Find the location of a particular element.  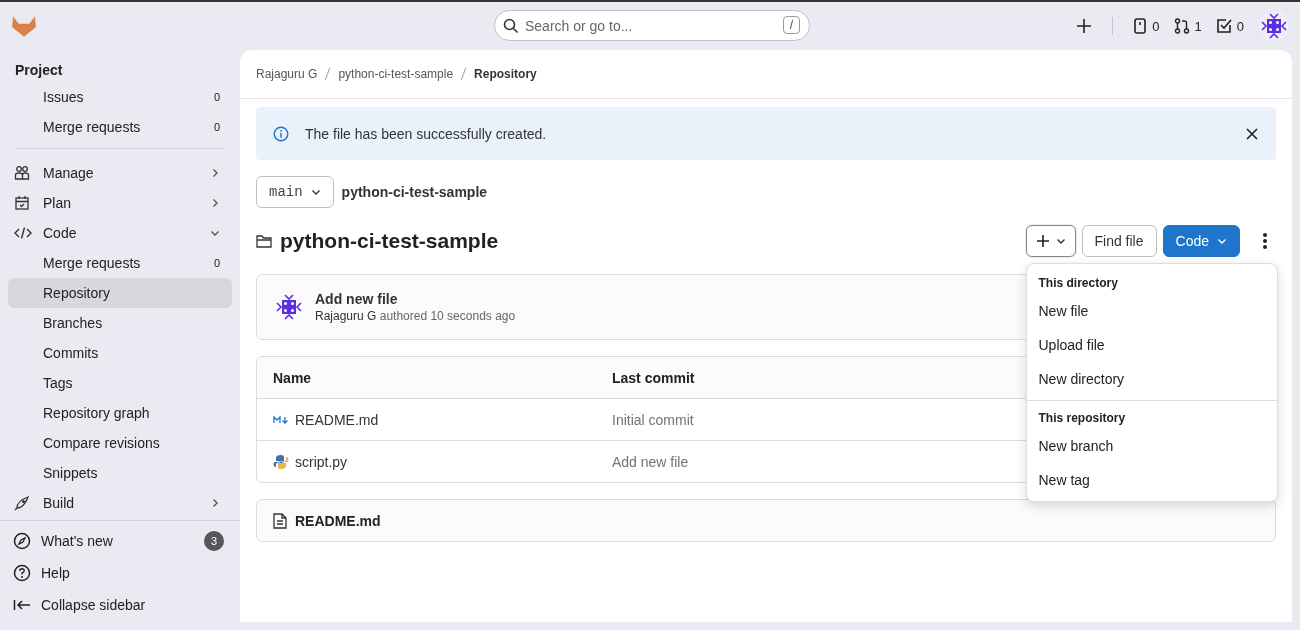

count-badge: 3 is located at coordinates (214, 541).